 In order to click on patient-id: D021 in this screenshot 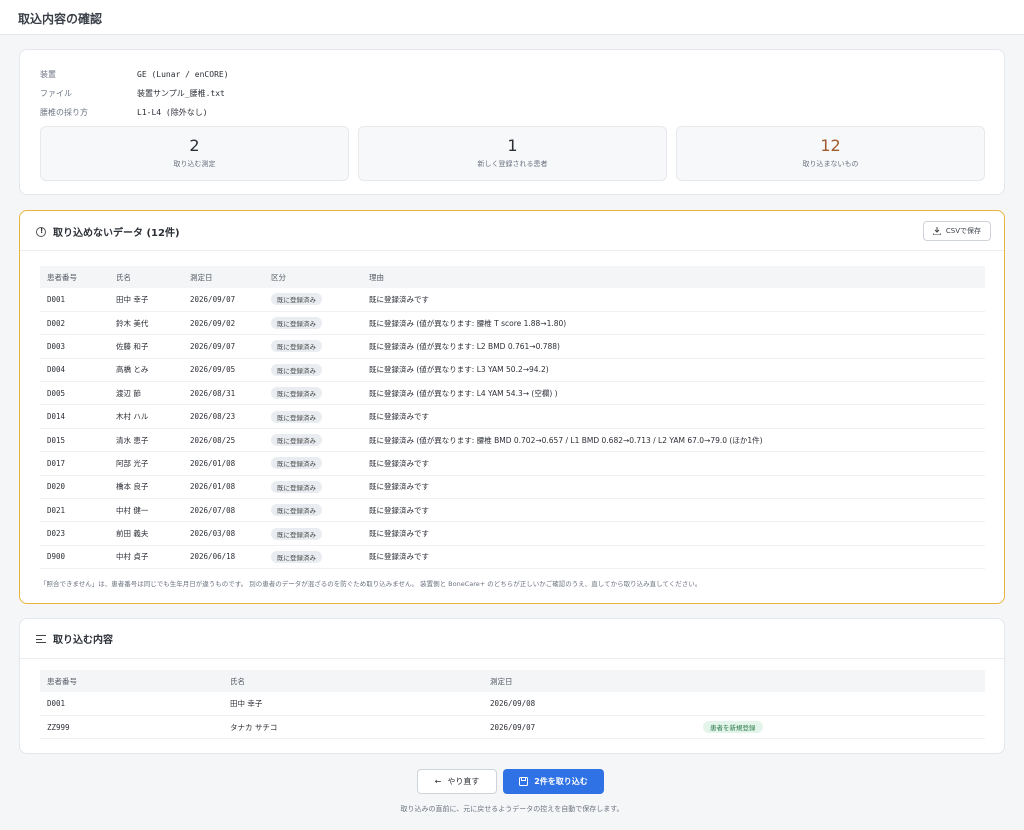, I will do `click(74, 510)`.